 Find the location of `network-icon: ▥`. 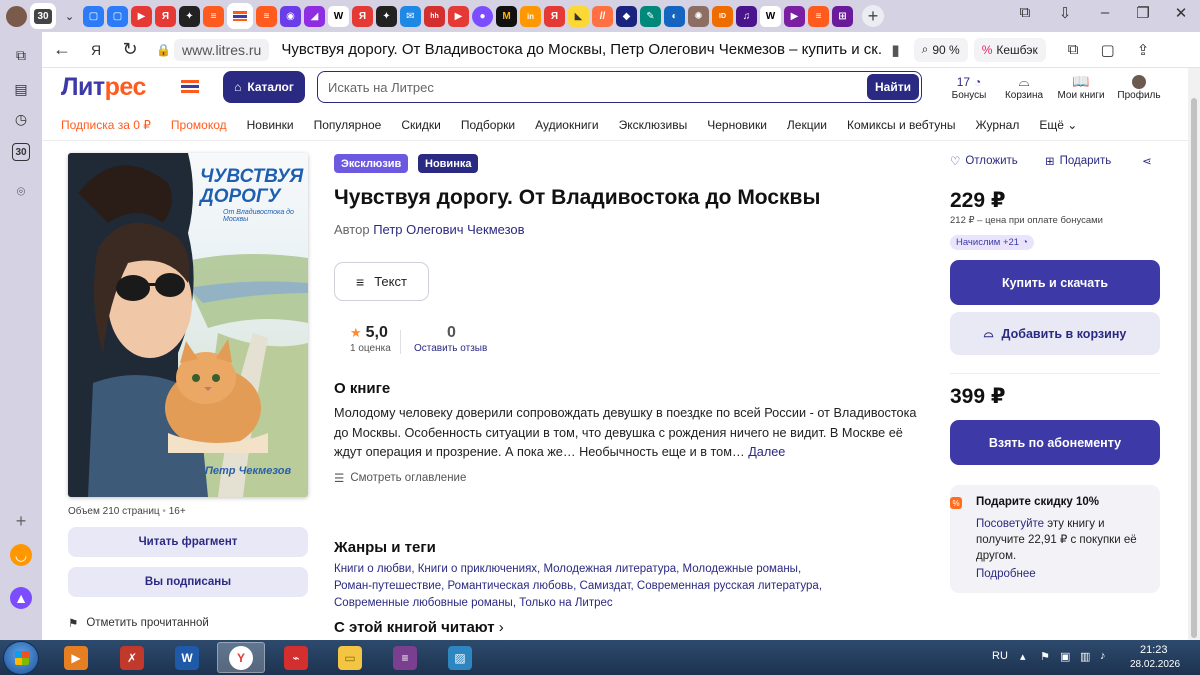

network-icon: ▥ is located at coordinates (1085, 656).